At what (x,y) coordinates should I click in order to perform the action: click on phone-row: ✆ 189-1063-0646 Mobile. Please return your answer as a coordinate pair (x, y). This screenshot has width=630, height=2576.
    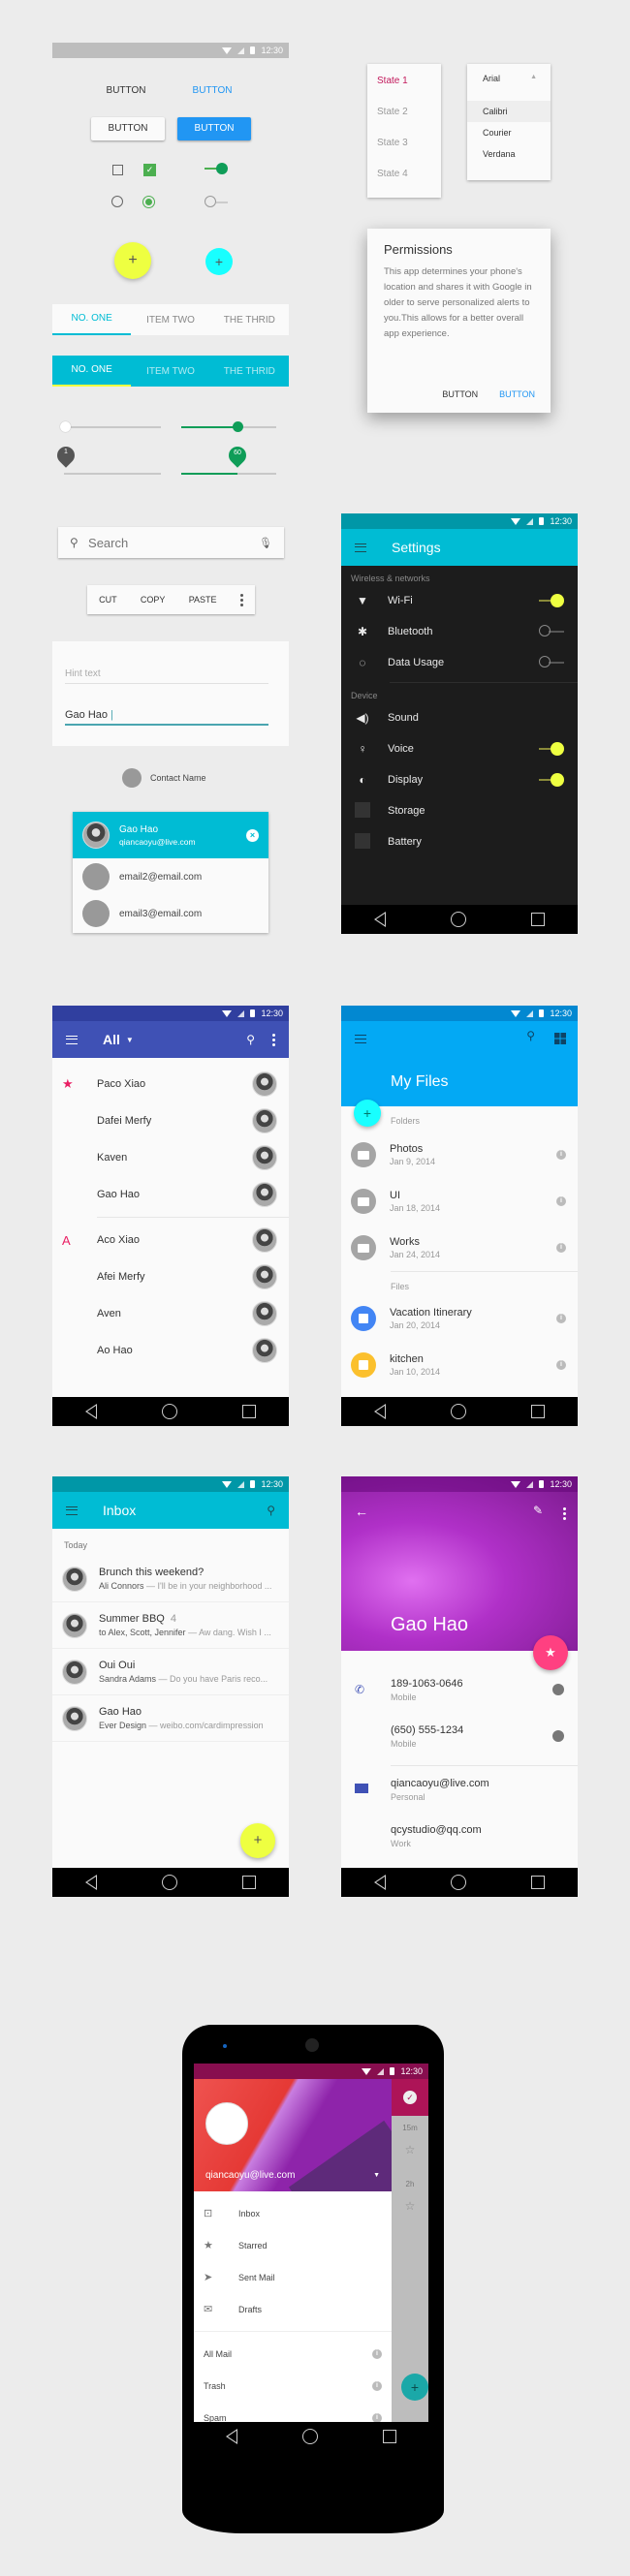
    Looking at the image, I should click on (460, 1689).